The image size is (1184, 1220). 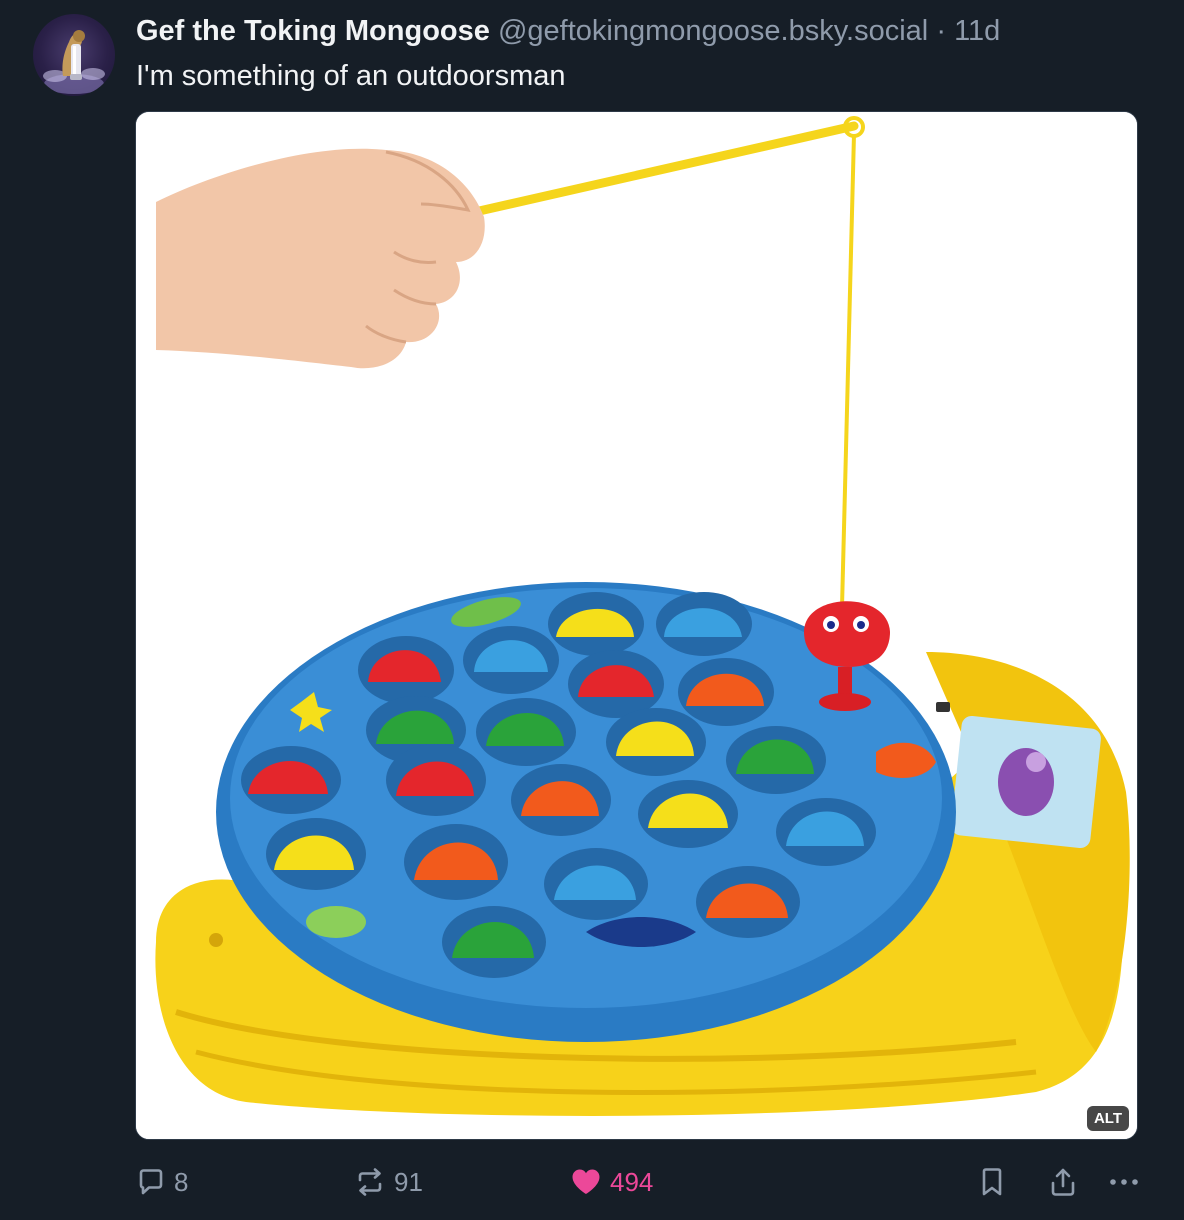 I want to click on share-button, so click(x=1063, y=1182).